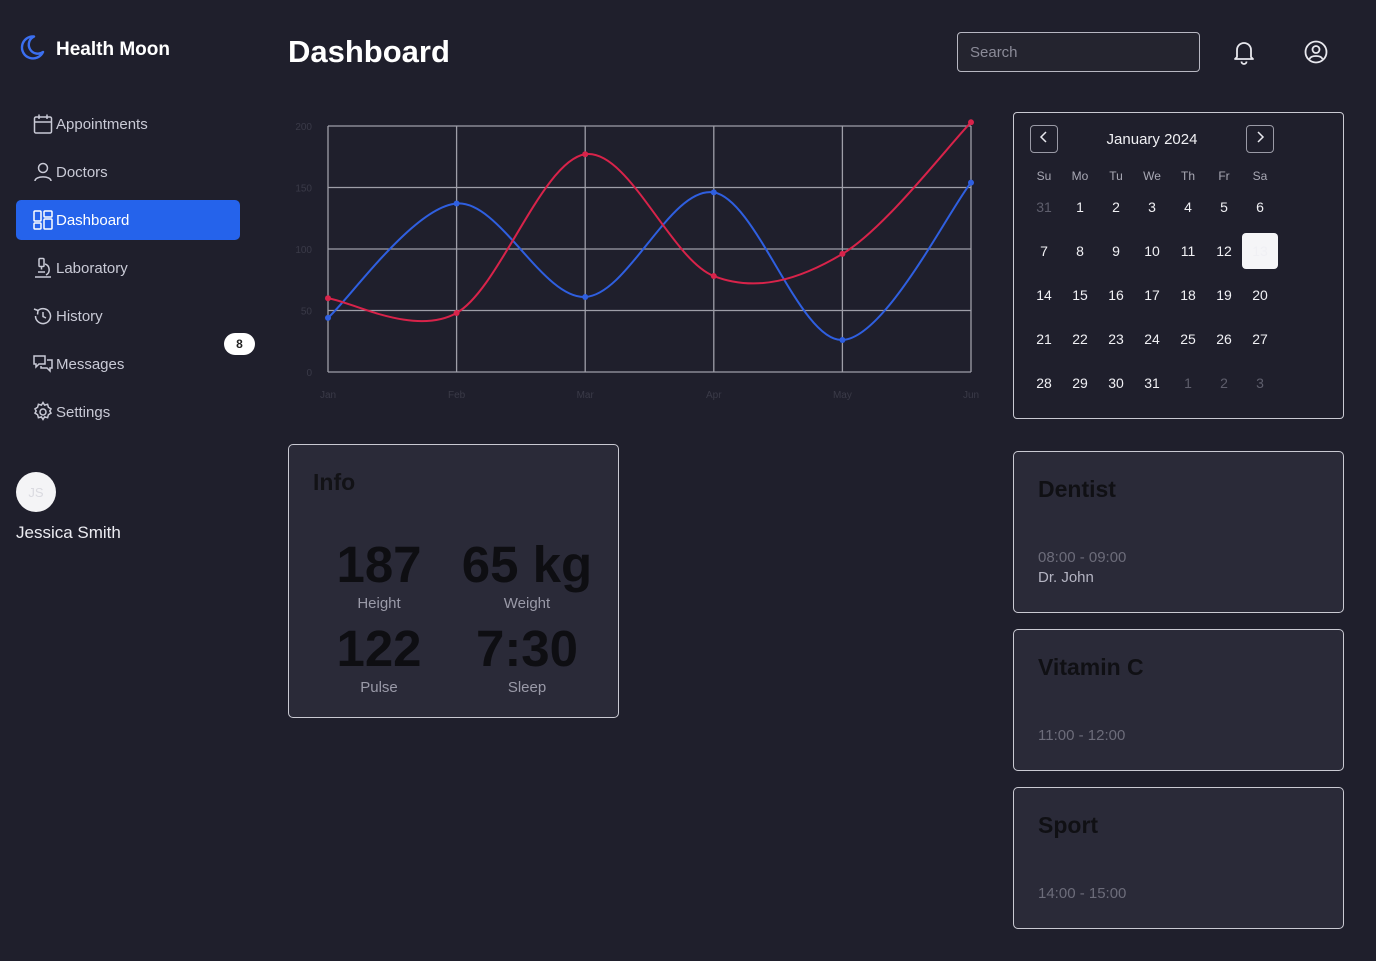 This screenshot has height=961, width=1376. Describe the element at coordinates (1260, 339) in the screenshot. I see `calendar-day: 27` at that location.